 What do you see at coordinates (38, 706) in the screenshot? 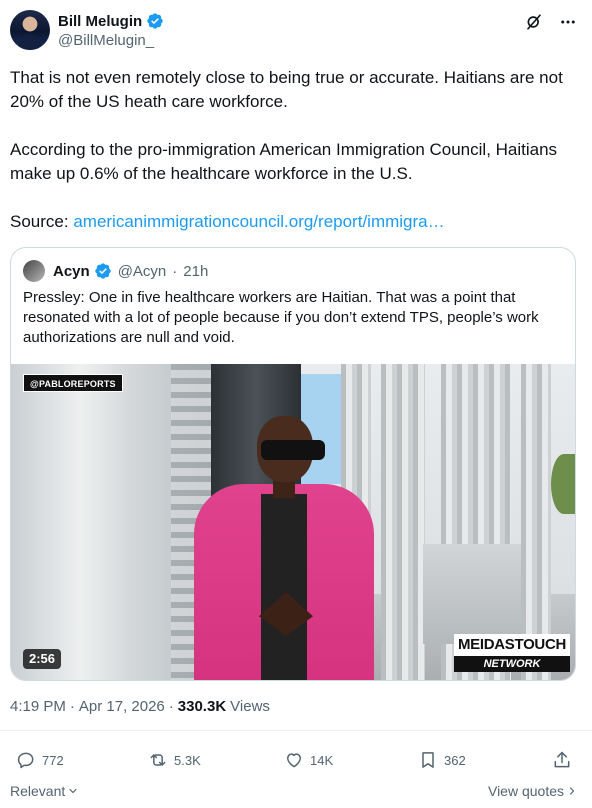
I see `tweet-time: 4:19 PM` at bounding box center [38, 706].